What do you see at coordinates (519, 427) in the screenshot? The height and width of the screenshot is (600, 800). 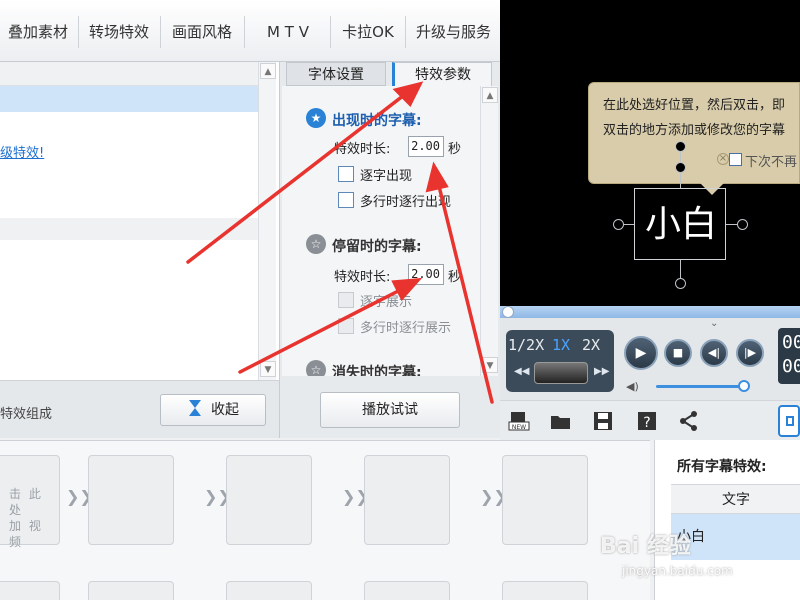 I see `svg-text: NEW` at bounding box center [519, 427].